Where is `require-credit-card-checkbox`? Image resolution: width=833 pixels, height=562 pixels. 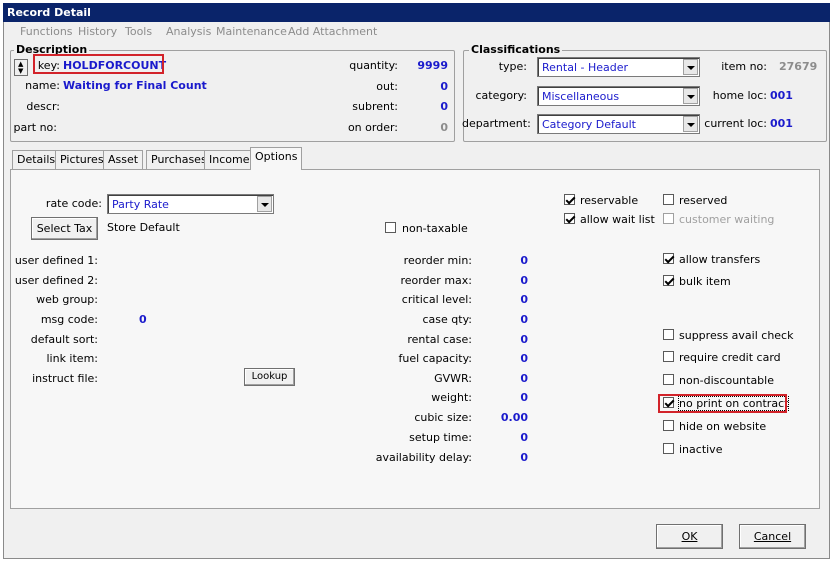 require-credit-card-checkbox is located at coordinates (668, 356).